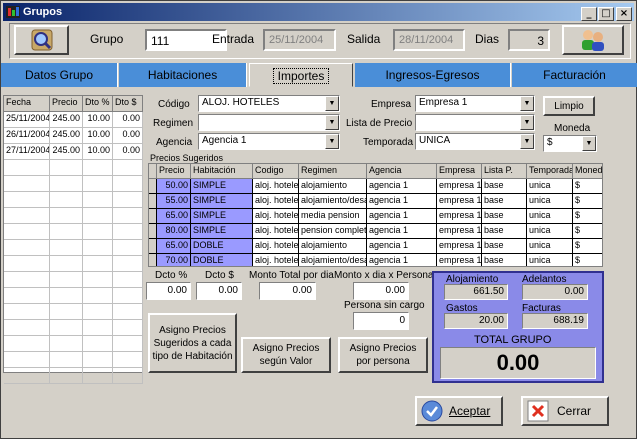  I want to click on persona-sin-cargo-input: 0, so click(381, 321).